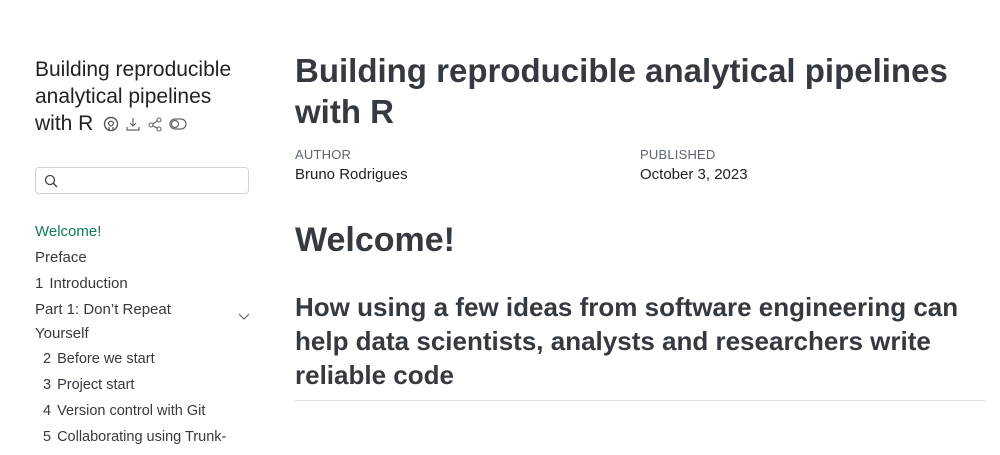 The height and width of the screenshot is (455, 1000). What do you see at coordinates (96, 385) in the screenshot?
I see `sidebar-item-label: Project start` at bounding box center [96, 385].